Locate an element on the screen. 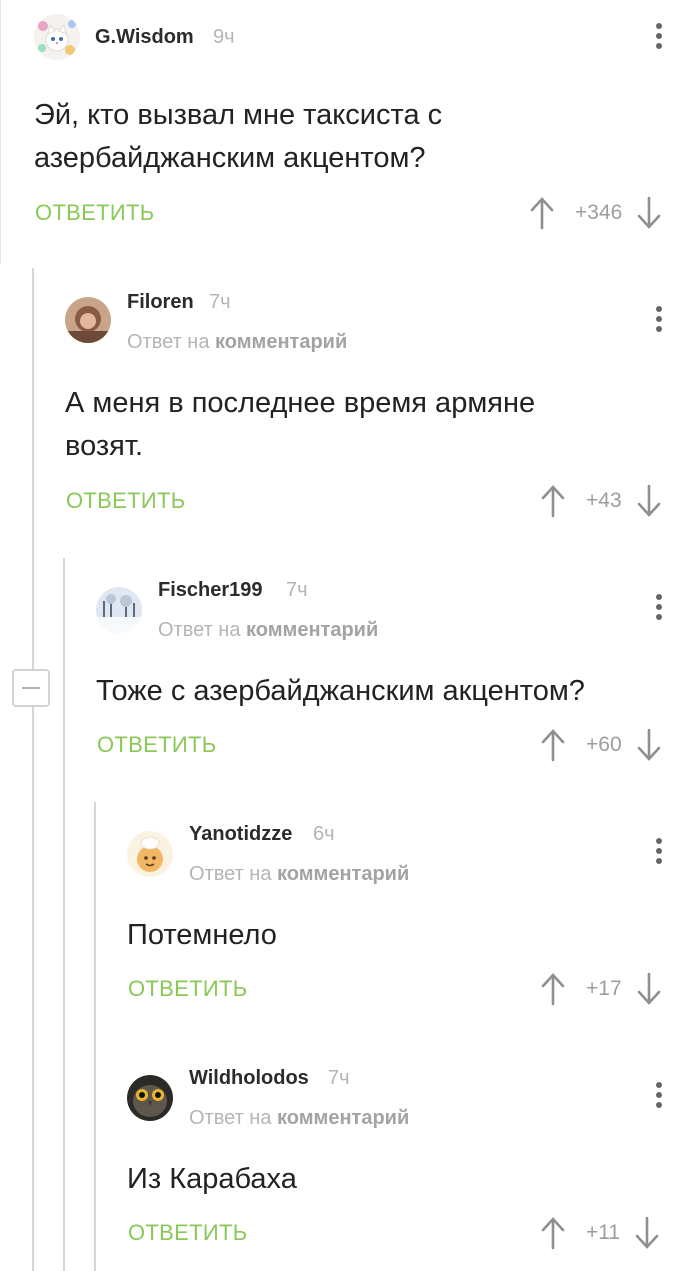  avatar-g-wisdom is located at coordinates (57, 37).